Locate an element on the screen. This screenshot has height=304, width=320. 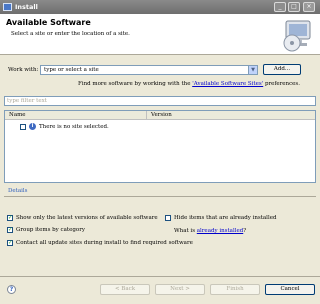
what-is-prefix: What is is located at coordinates (185, 231).